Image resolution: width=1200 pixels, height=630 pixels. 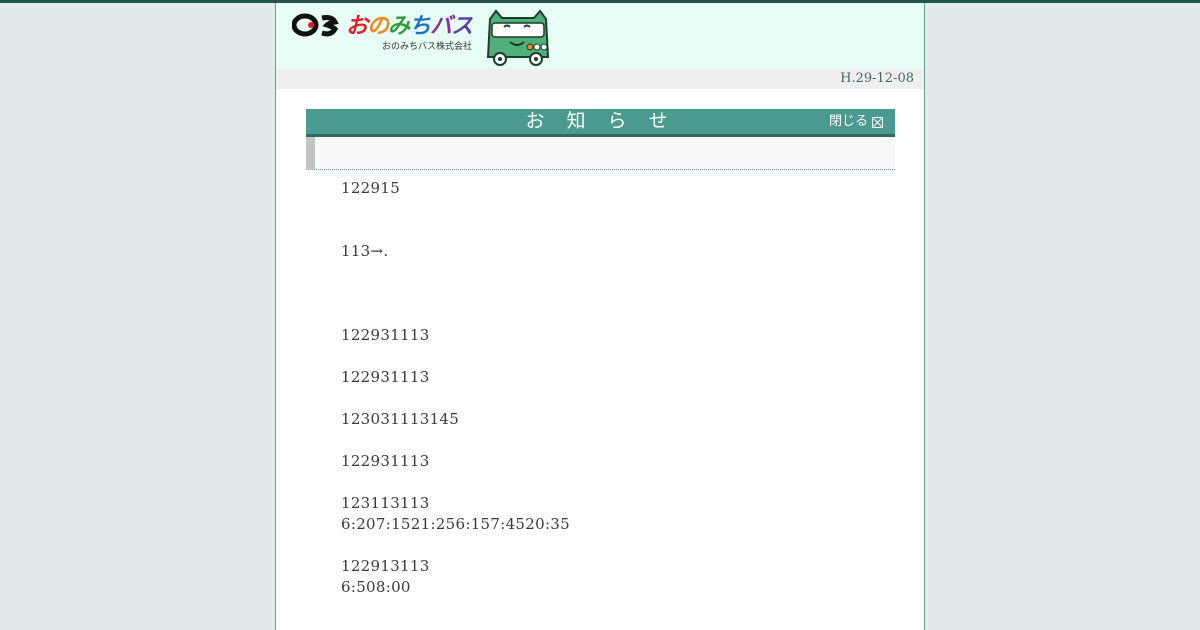 I want to click on logo-mark-icon, so click(x=315, y=25).